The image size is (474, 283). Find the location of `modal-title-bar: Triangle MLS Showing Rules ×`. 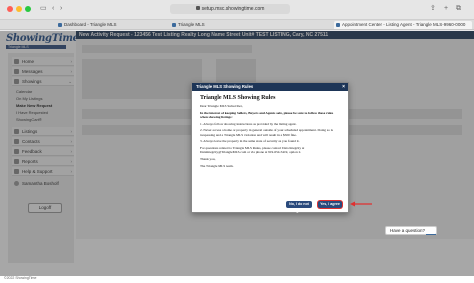

modal-title-bar: Triangle MLS Showing Rules × is located at coordinates (270, 87).